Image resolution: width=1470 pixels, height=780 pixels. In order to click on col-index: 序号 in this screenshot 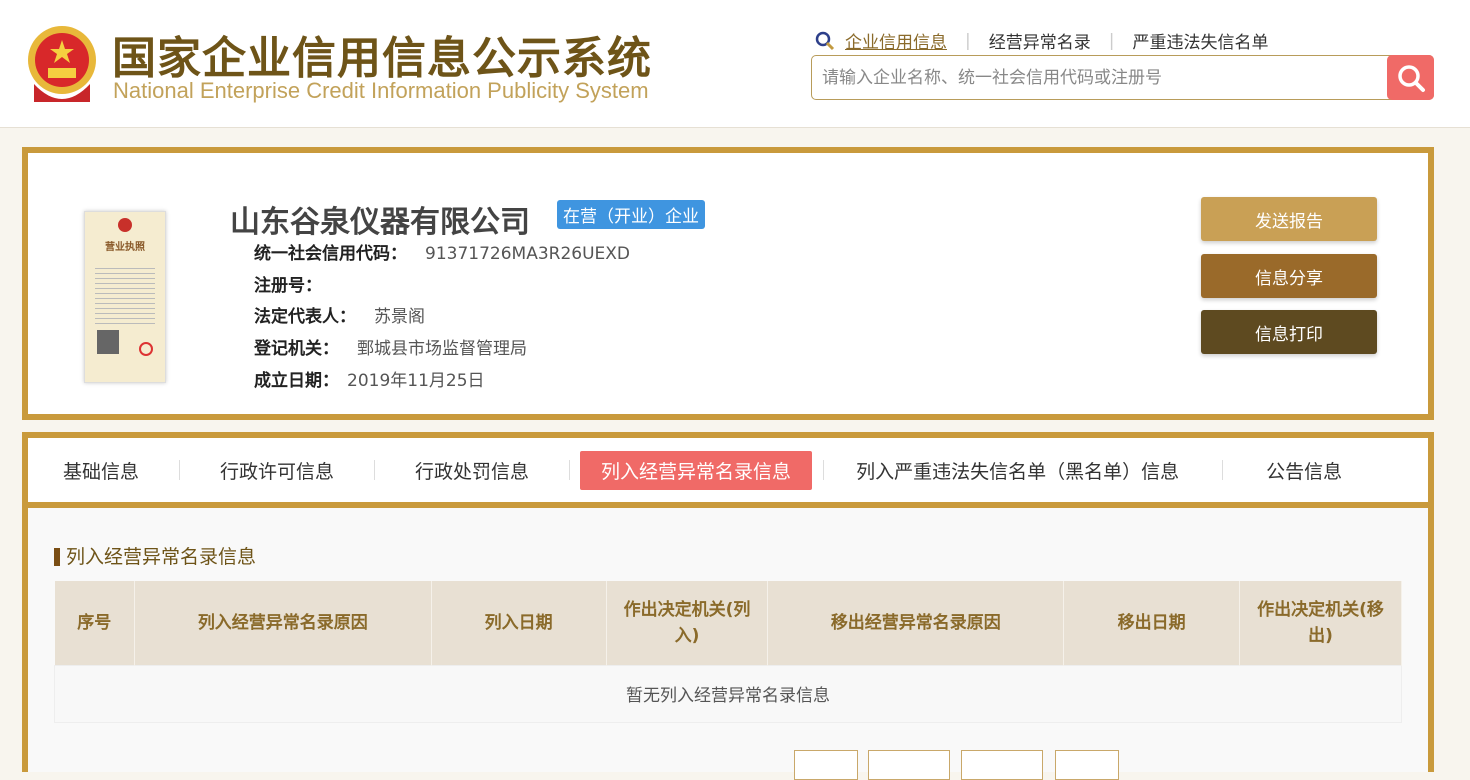, I will do `click(94, 623)`.